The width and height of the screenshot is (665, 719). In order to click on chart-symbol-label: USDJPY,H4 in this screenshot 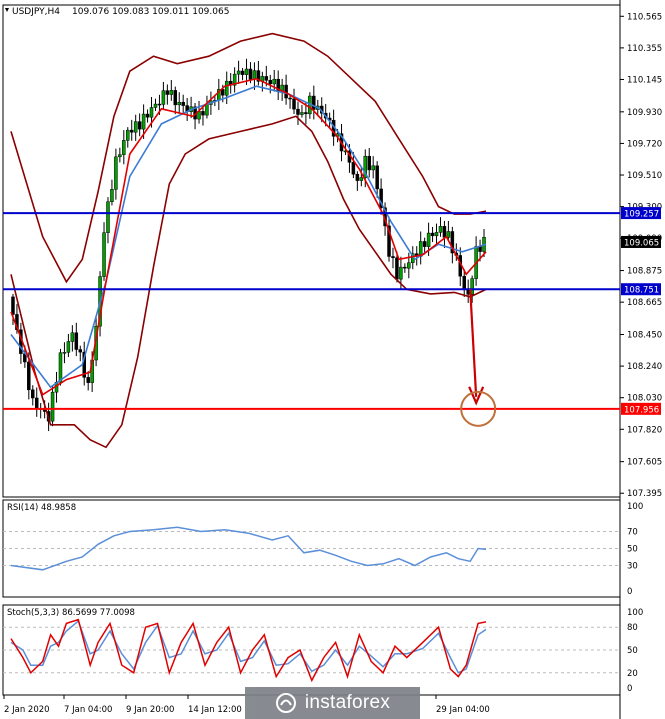, I will do `click(36, 12)`.